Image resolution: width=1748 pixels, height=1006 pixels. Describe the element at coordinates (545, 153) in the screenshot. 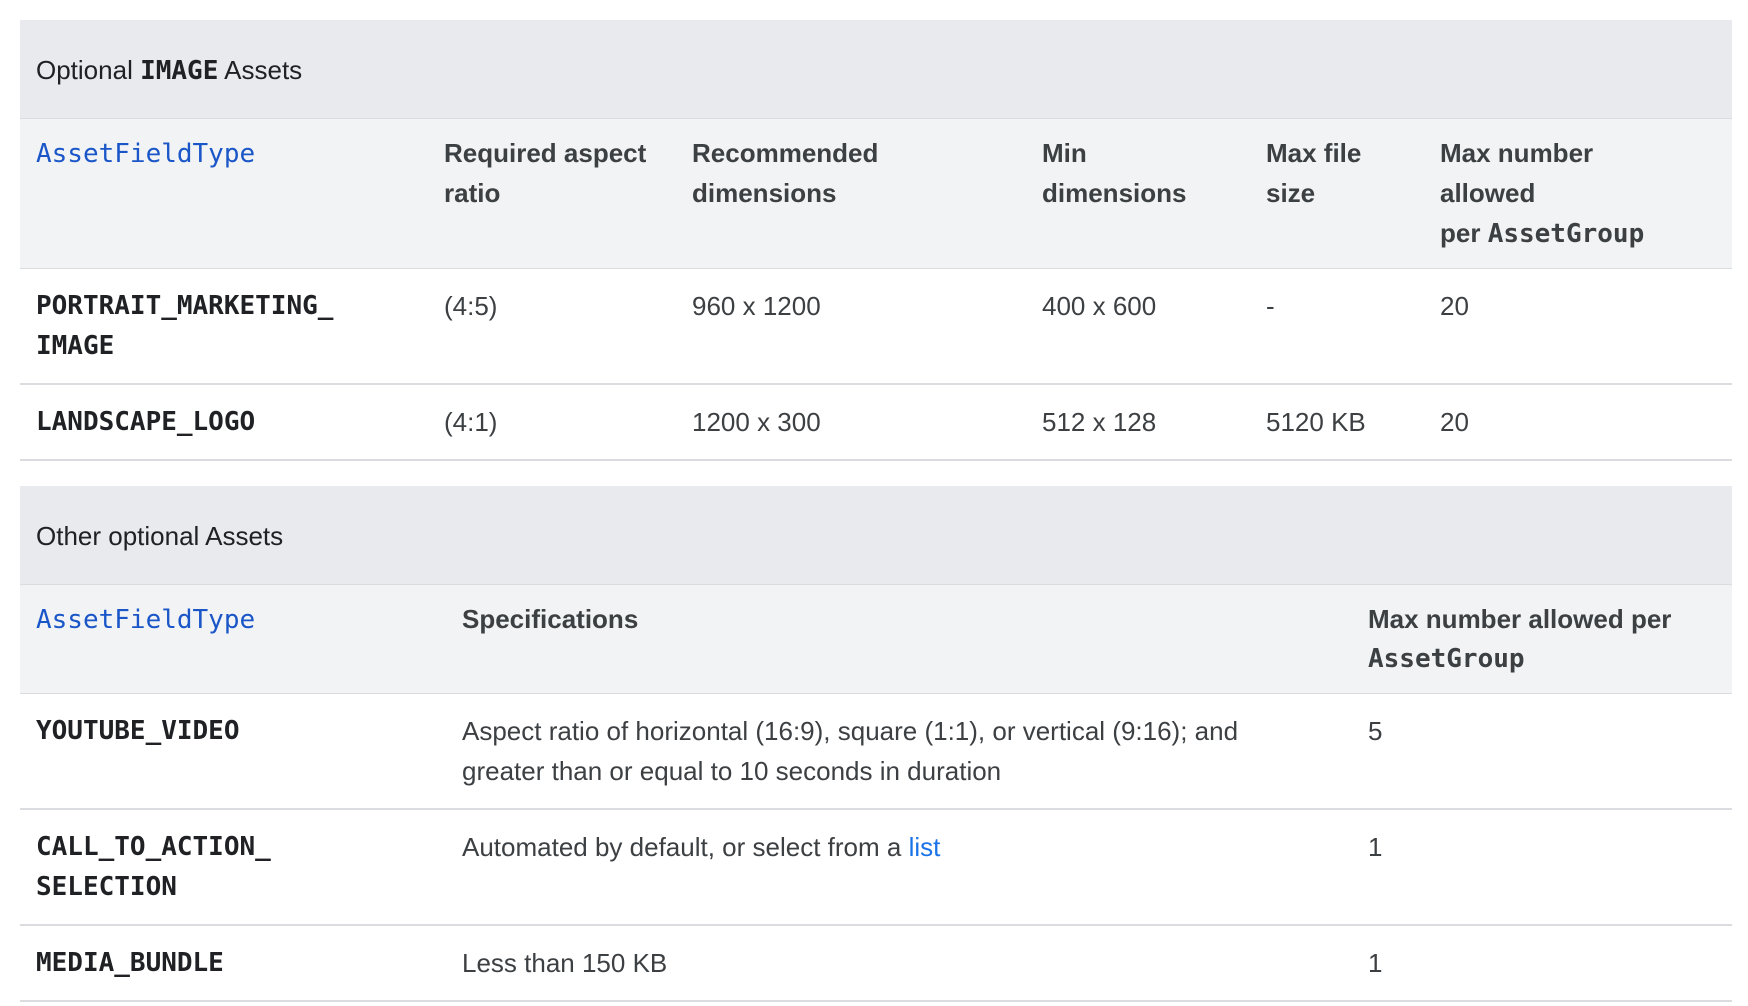

I see `header-line: Required aspect` at that location.